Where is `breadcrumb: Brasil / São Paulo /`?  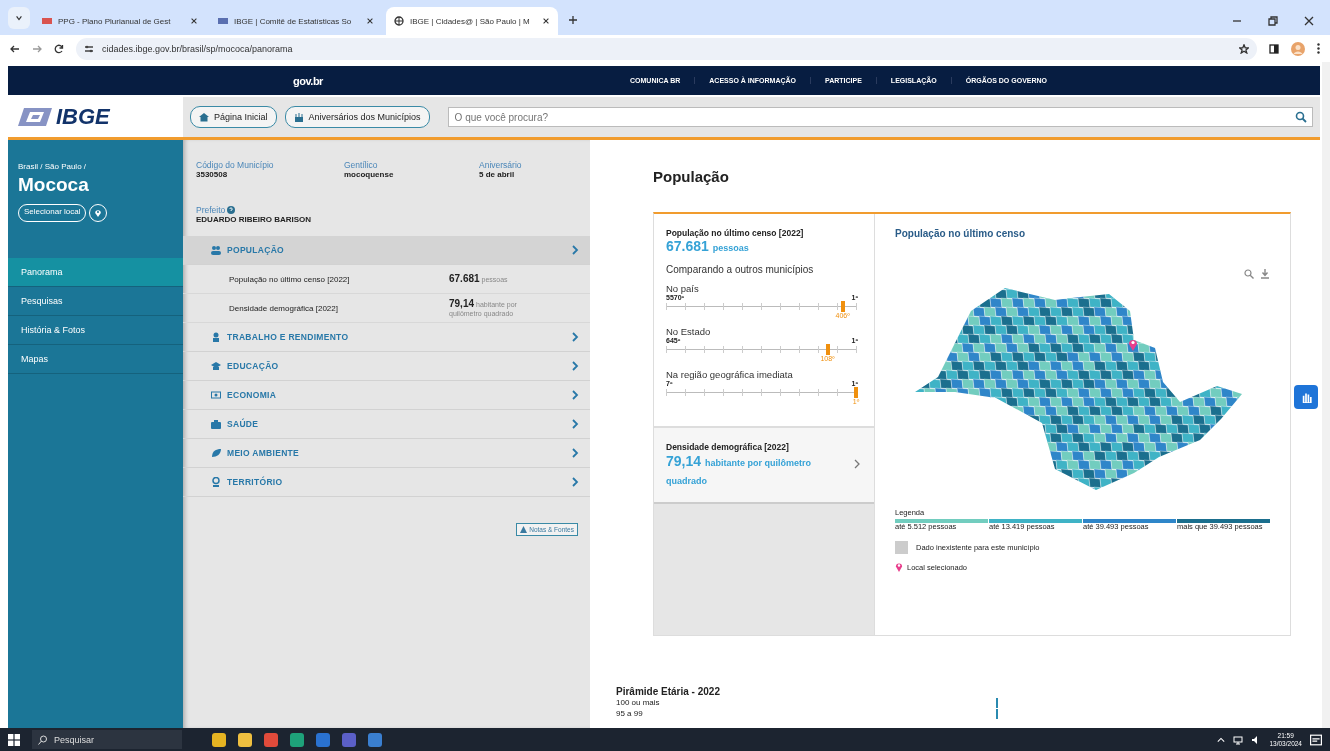 breadcrumb: Brasil / São Paulo / is located at coordinates (95, 166).